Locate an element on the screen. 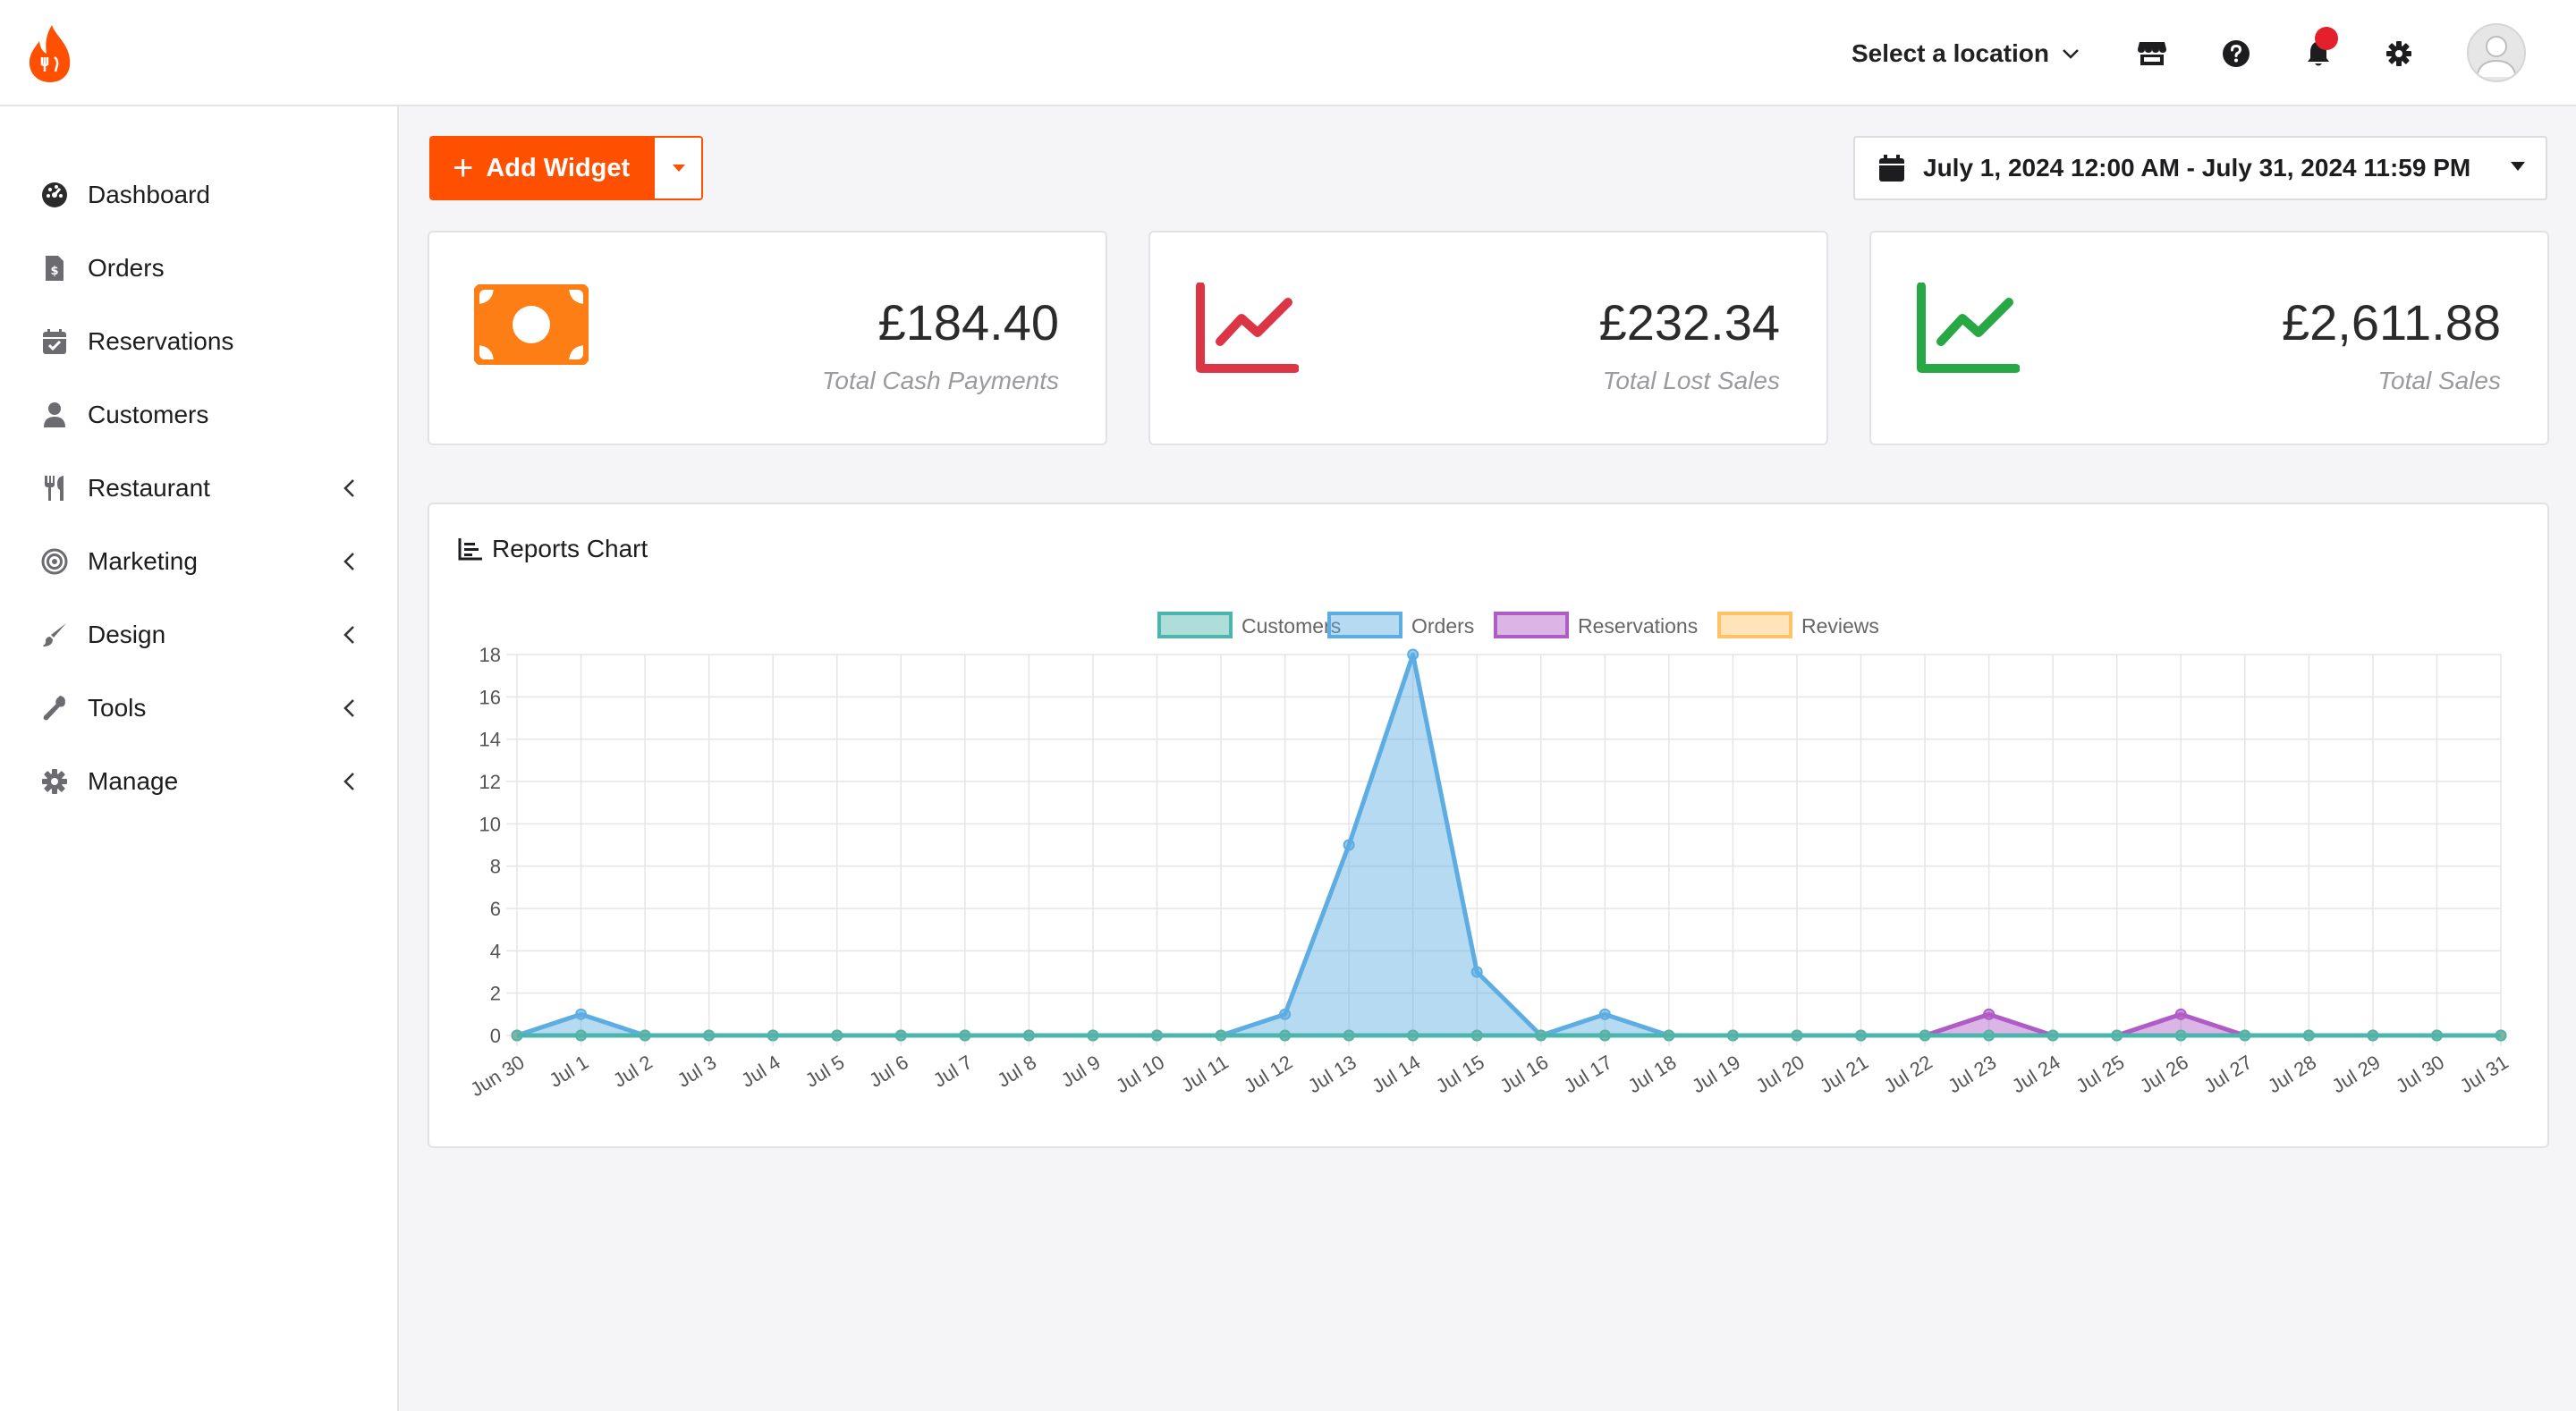  flame-icon is located at coordinates (50, 54).